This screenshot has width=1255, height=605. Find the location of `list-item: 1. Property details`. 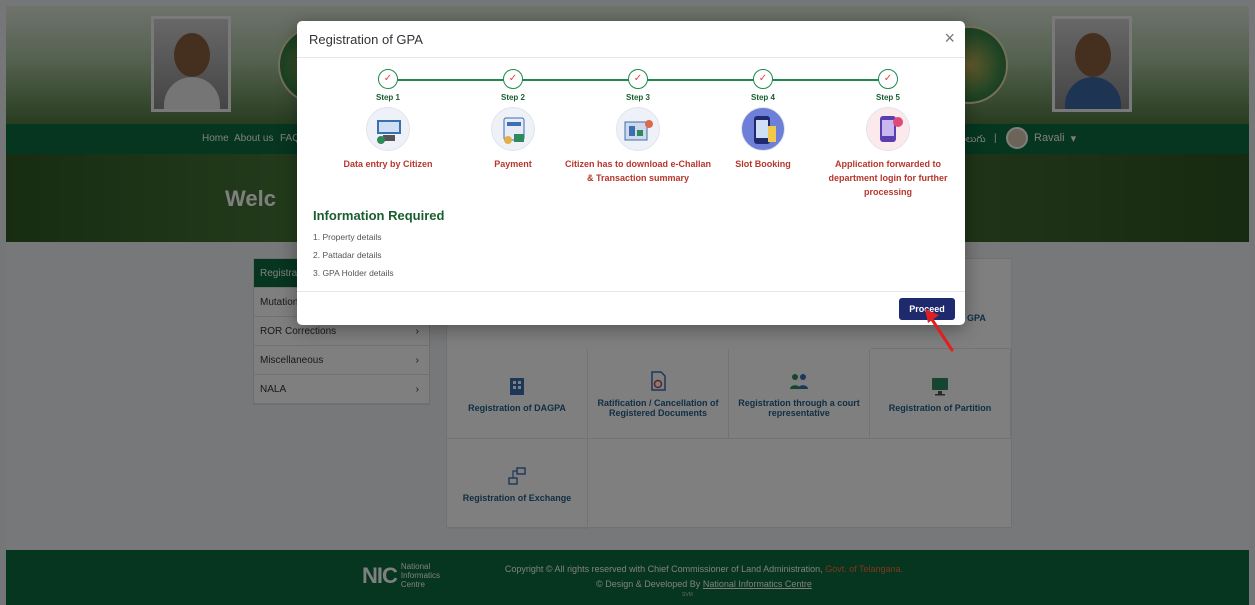

list-item: 1. Property details is located at coordinates (347, 237).